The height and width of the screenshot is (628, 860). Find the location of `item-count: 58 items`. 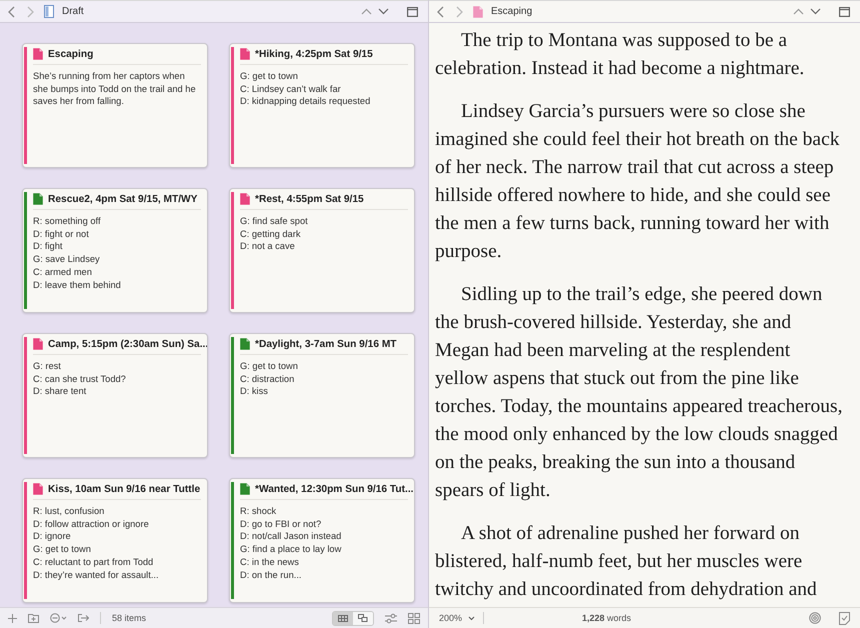

item-count: 58 items is located at coordinates (129, 618).